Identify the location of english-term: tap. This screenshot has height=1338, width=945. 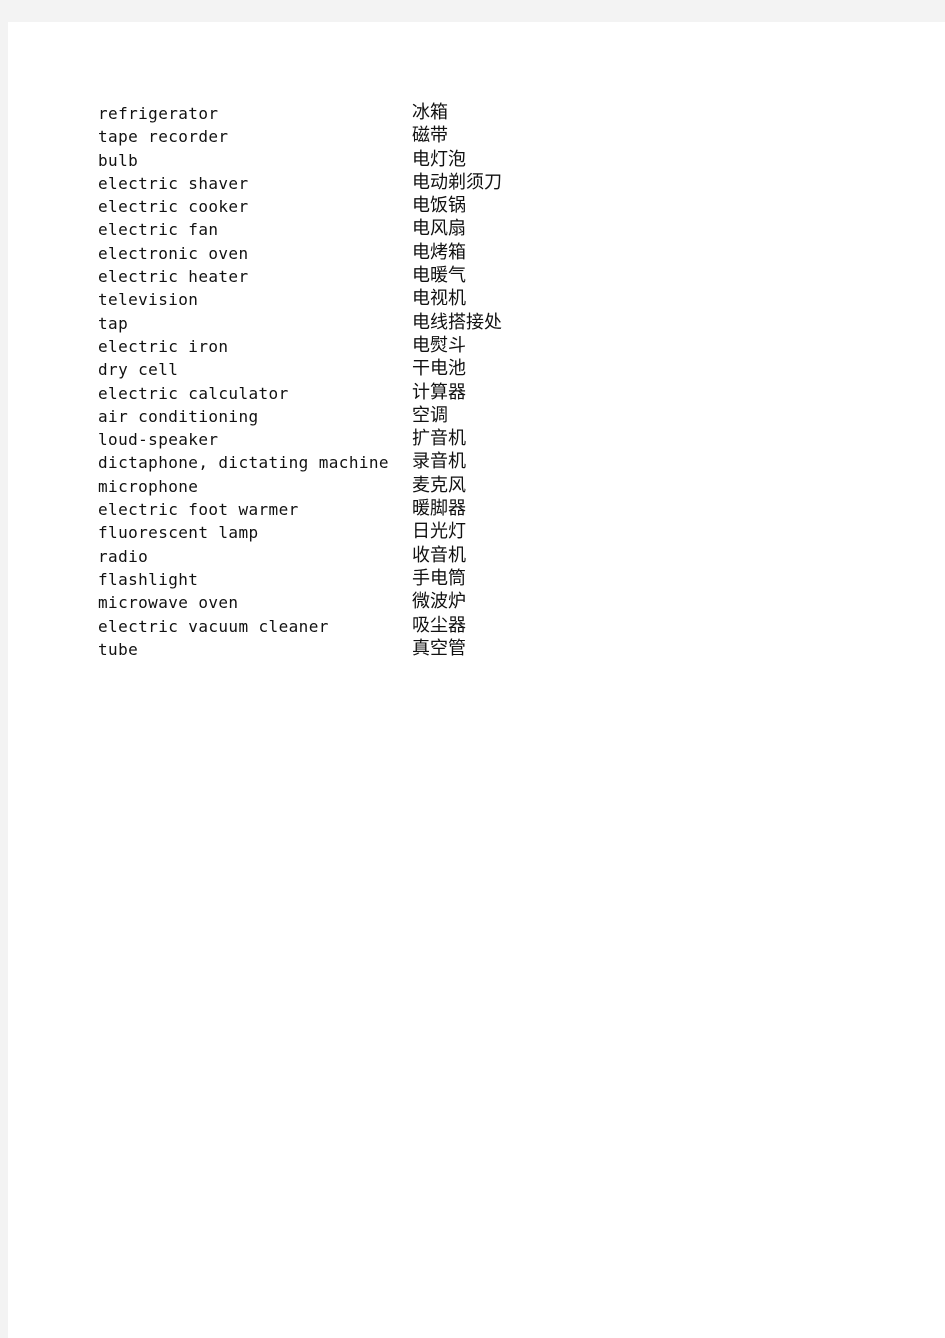
(113, 323).